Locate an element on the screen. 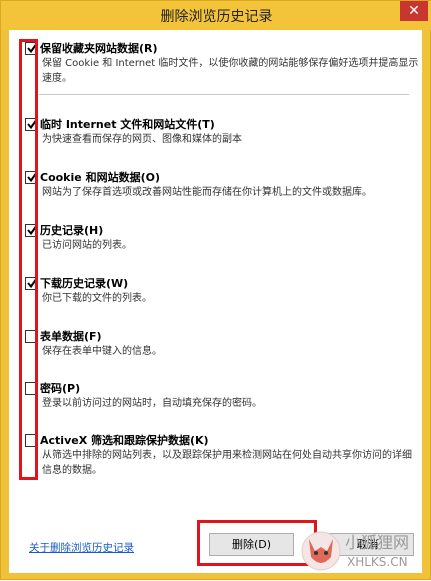 This screenshot has width=431, height=581. about-delete-history-link: 关于删除浏览历史记录 is located at coordinates (81, 547).